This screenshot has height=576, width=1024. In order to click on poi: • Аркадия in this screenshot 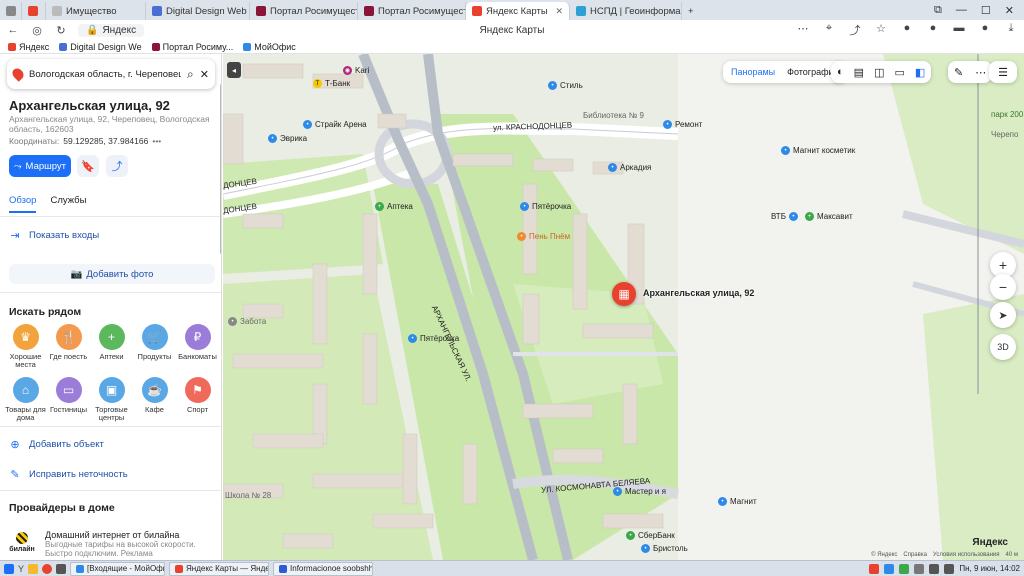, I will do `click(629, 167)`.